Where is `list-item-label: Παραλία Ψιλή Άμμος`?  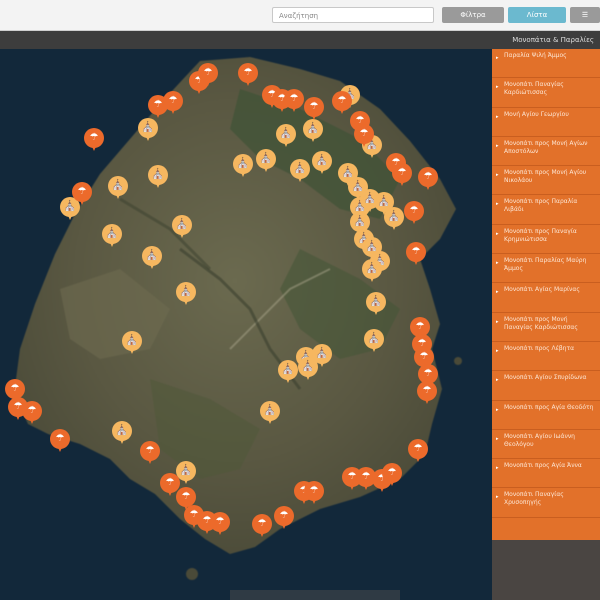 list-item-label: Παραλία Ψιλή Άμμος is located at coordinates (535, 55).